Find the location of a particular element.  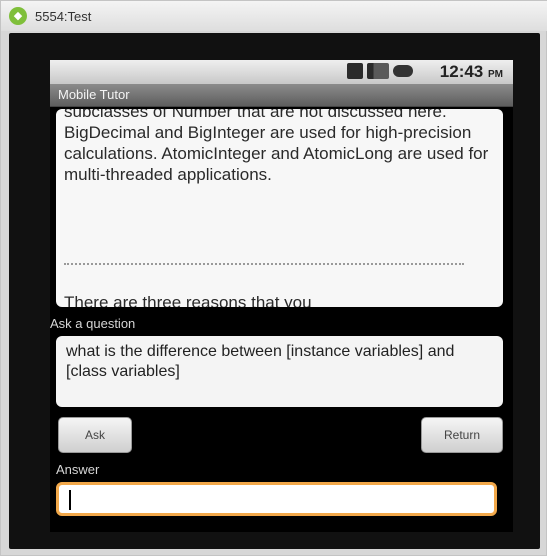

android-icon: ◆ is located at coordinates (18, 16).